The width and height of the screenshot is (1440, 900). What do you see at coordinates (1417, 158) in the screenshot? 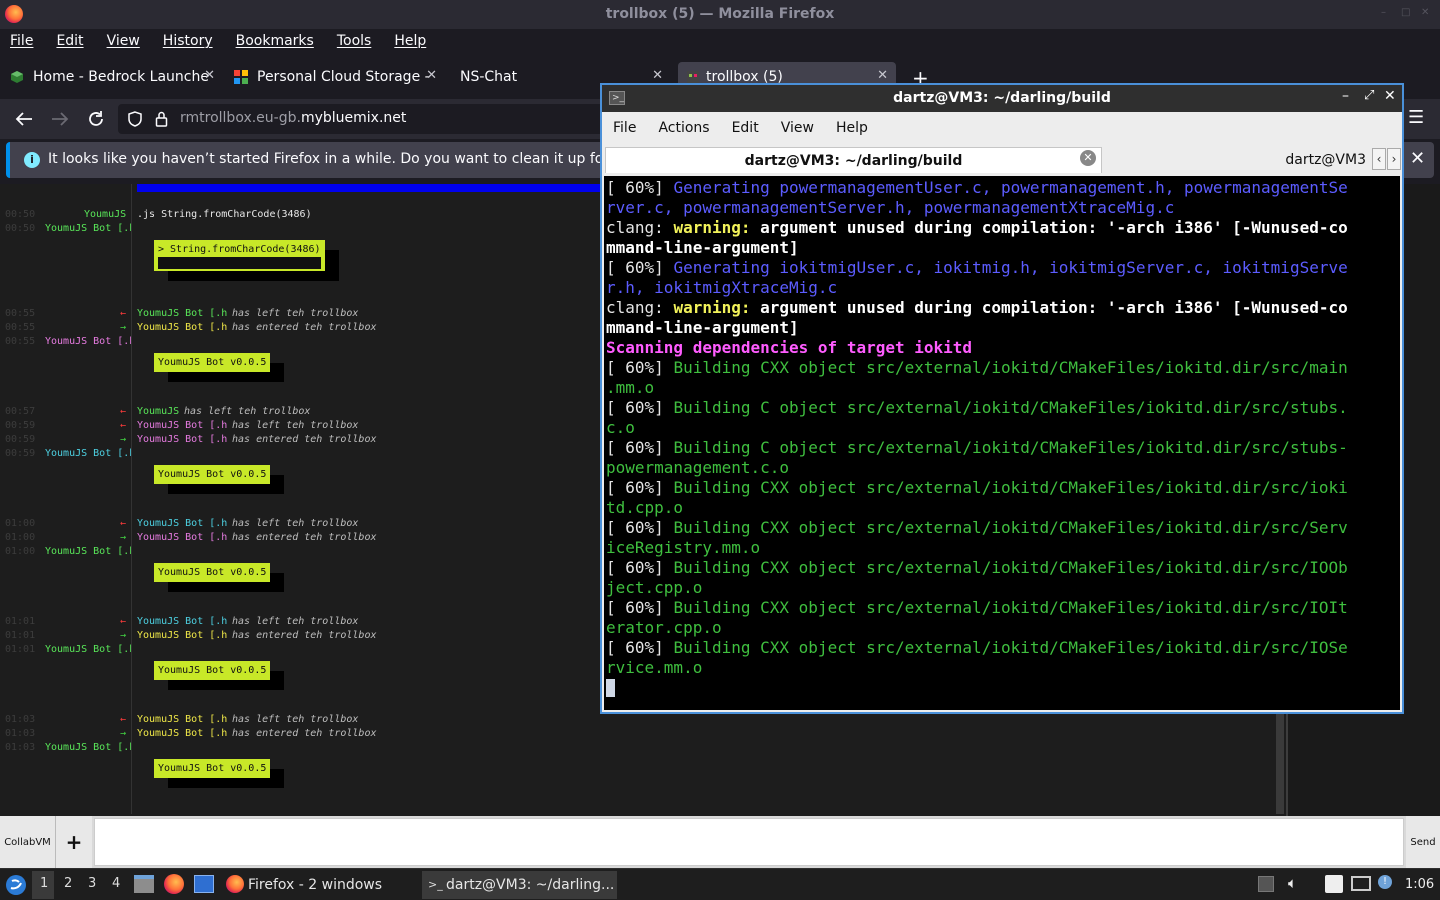
I see `notification-close-icon: ✕` at bounding box center [1417, 158].